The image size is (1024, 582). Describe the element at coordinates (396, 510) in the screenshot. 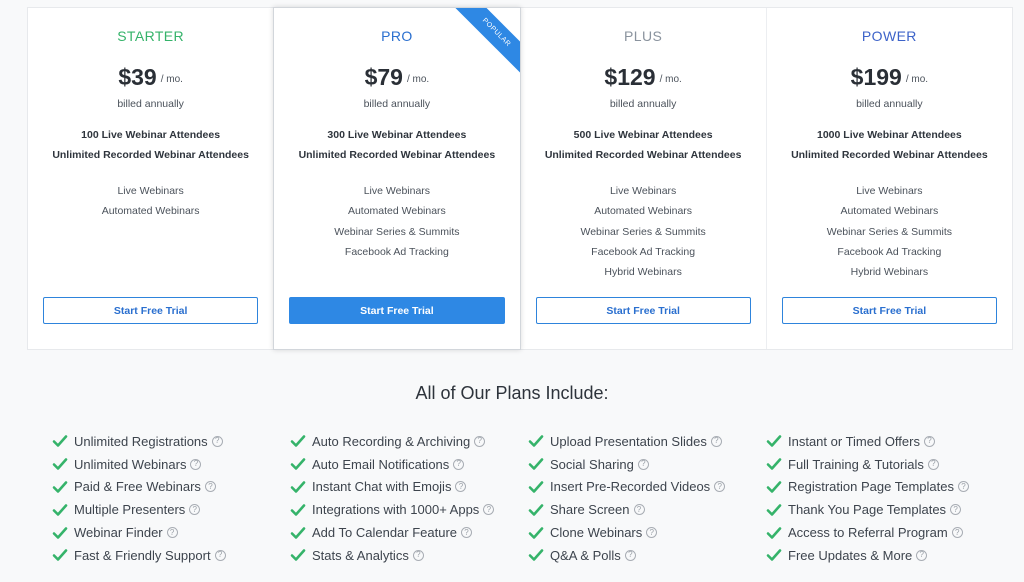

I see `include-item-label: Integrations with 1000+ Apps` at that location.